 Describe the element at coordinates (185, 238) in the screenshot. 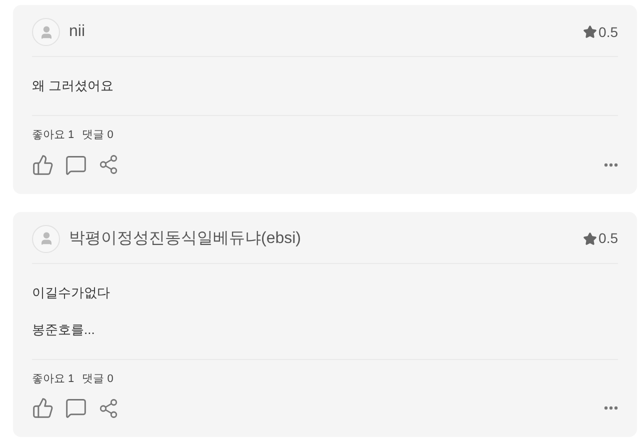

I see `author-name: 박평이정성진동식일베듀냐(ebsi)` at that location.